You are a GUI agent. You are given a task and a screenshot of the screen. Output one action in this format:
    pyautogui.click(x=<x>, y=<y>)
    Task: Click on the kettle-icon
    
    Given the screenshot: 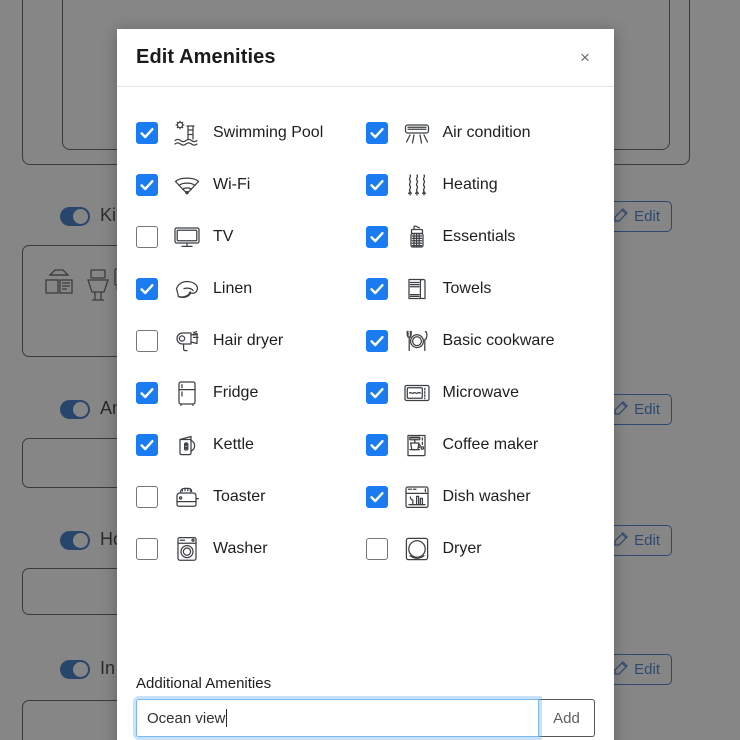 What is the action you would take?
    pyautogui.click(x=187, y=445)
    